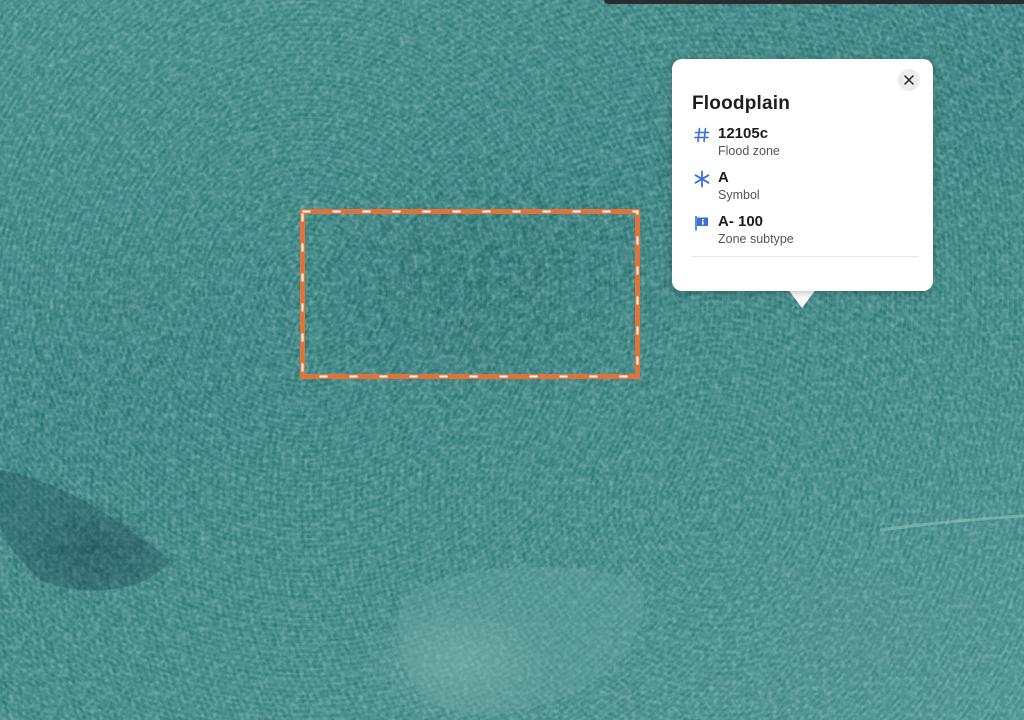 The width and height of the screenshot is (1024, 720). What do you see at coordinates (741, 221) in the screenshot?
I see `attribute-value: A- 100` at bounding box center [741, 221].